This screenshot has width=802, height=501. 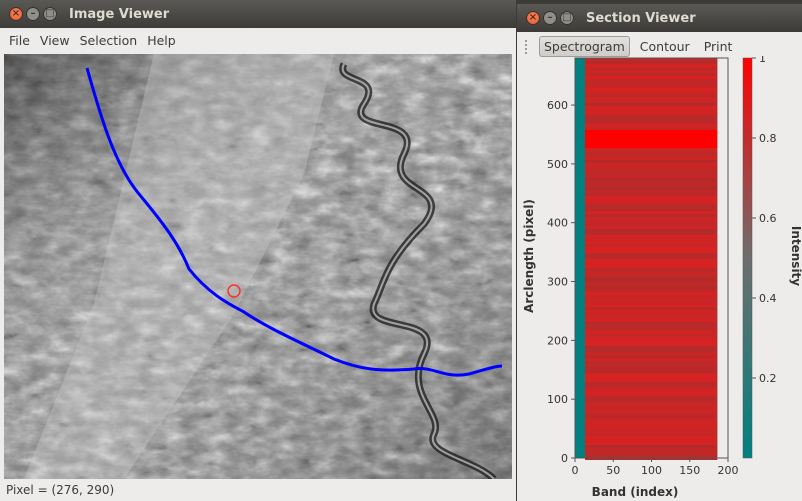 I want to click on section-viewer-titlebar: × – □ Section Viewer, so click(x=659, y=18).